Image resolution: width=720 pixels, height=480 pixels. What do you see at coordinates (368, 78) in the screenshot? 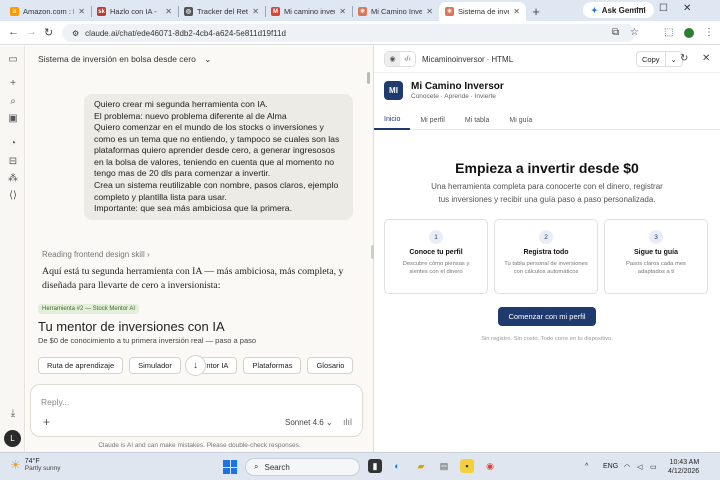
I see `chat-scrollbar` at bounding box center [368, 78].